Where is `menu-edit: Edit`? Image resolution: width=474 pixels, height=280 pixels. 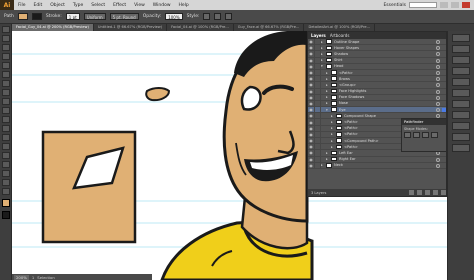 menu-edit: Edit is located at coordinates (38, 5).